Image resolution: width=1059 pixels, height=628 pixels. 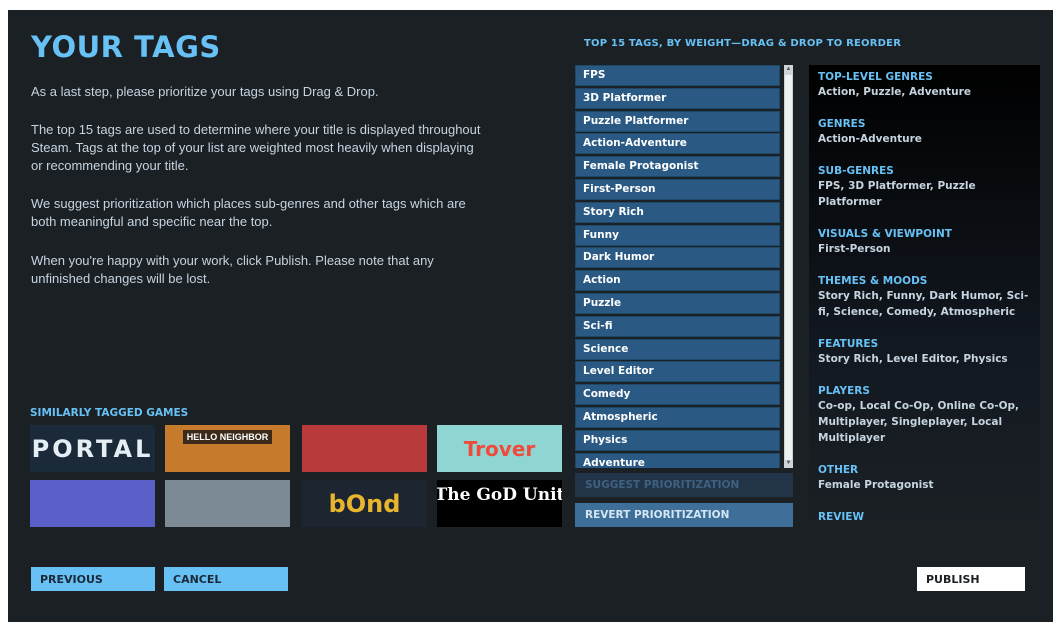 What do you see at coordinates (126, 47) in the screenshot?
I see `page-title: YOUR TAGS` at bounding box center [126, 47].